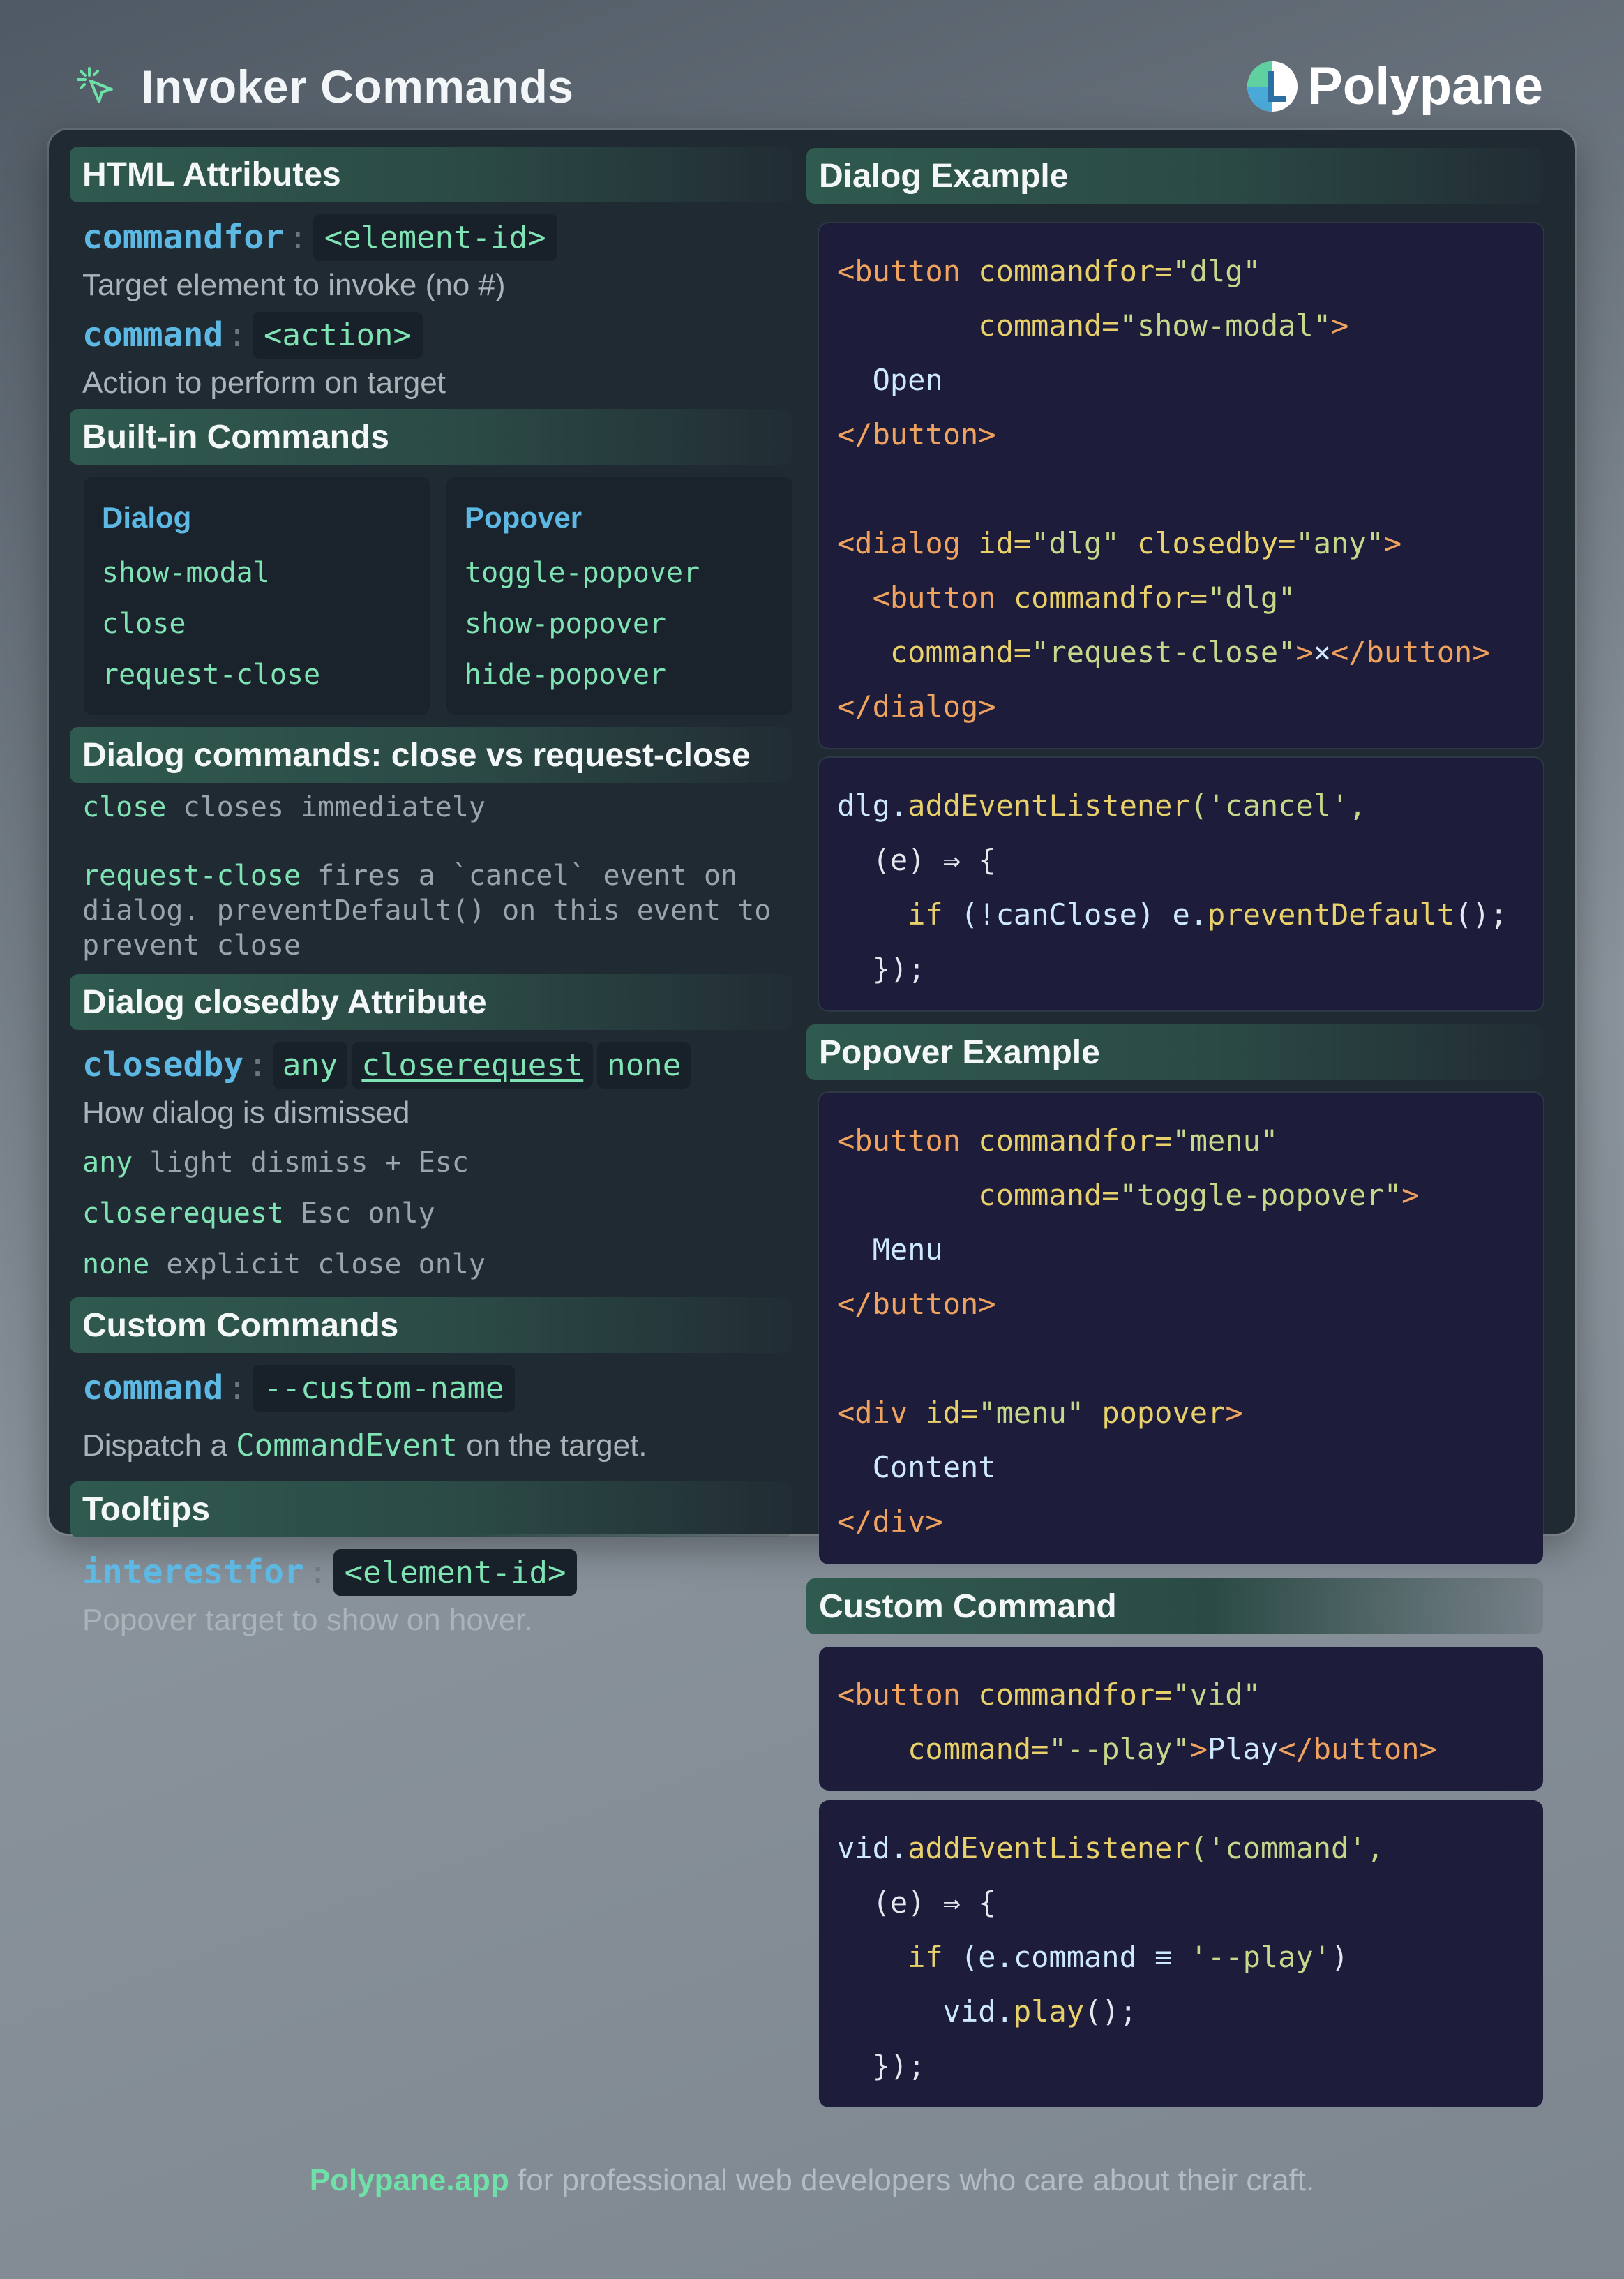  Describe the element at coordinates (644, 1065) in the screenshot. I see `value-chip-none: none` at that location.